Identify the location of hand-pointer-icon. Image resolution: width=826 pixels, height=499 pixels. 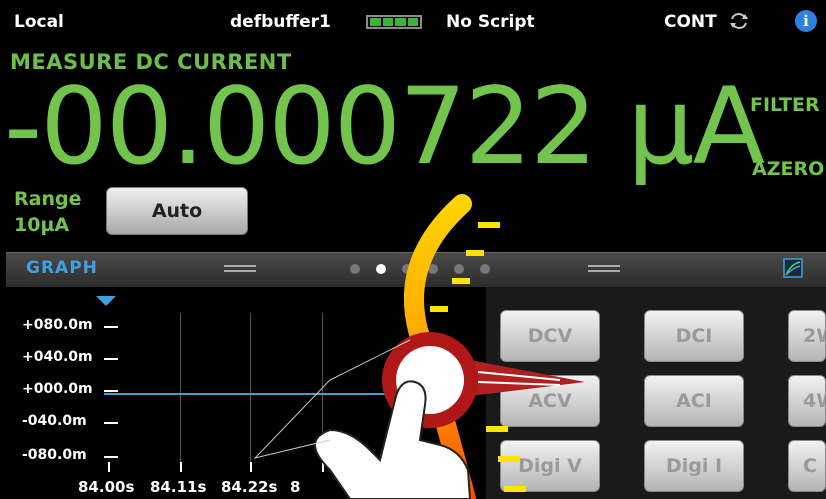
(419, 415).